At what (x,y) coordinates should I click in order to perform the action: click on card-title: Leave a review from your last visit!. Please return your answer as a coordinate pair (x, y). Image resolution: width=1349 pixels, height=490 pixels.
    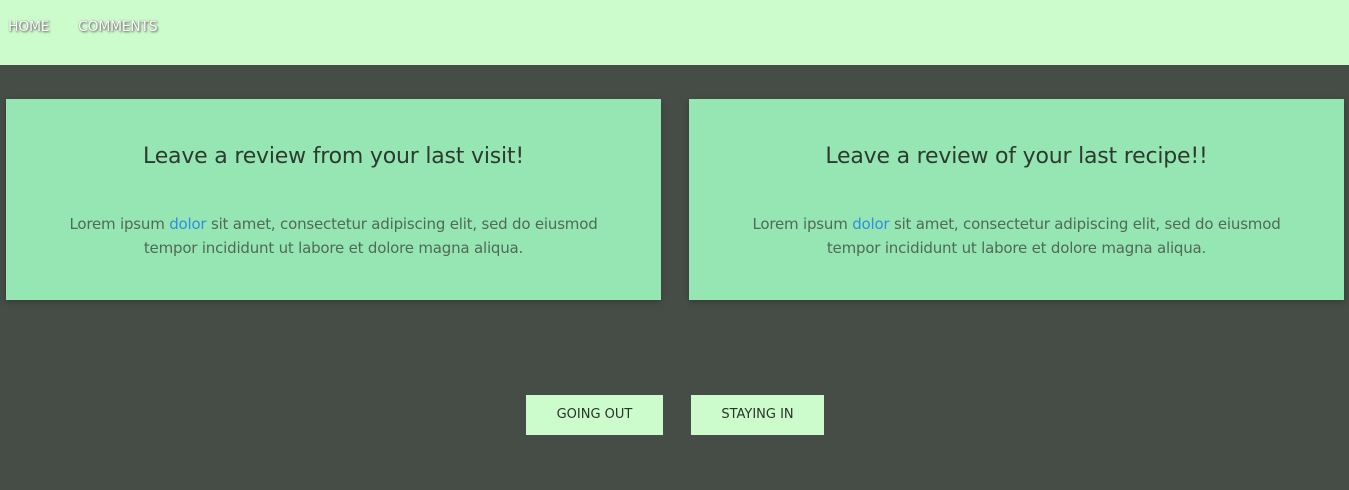
    Looking at the image, I should click on (333, 156).